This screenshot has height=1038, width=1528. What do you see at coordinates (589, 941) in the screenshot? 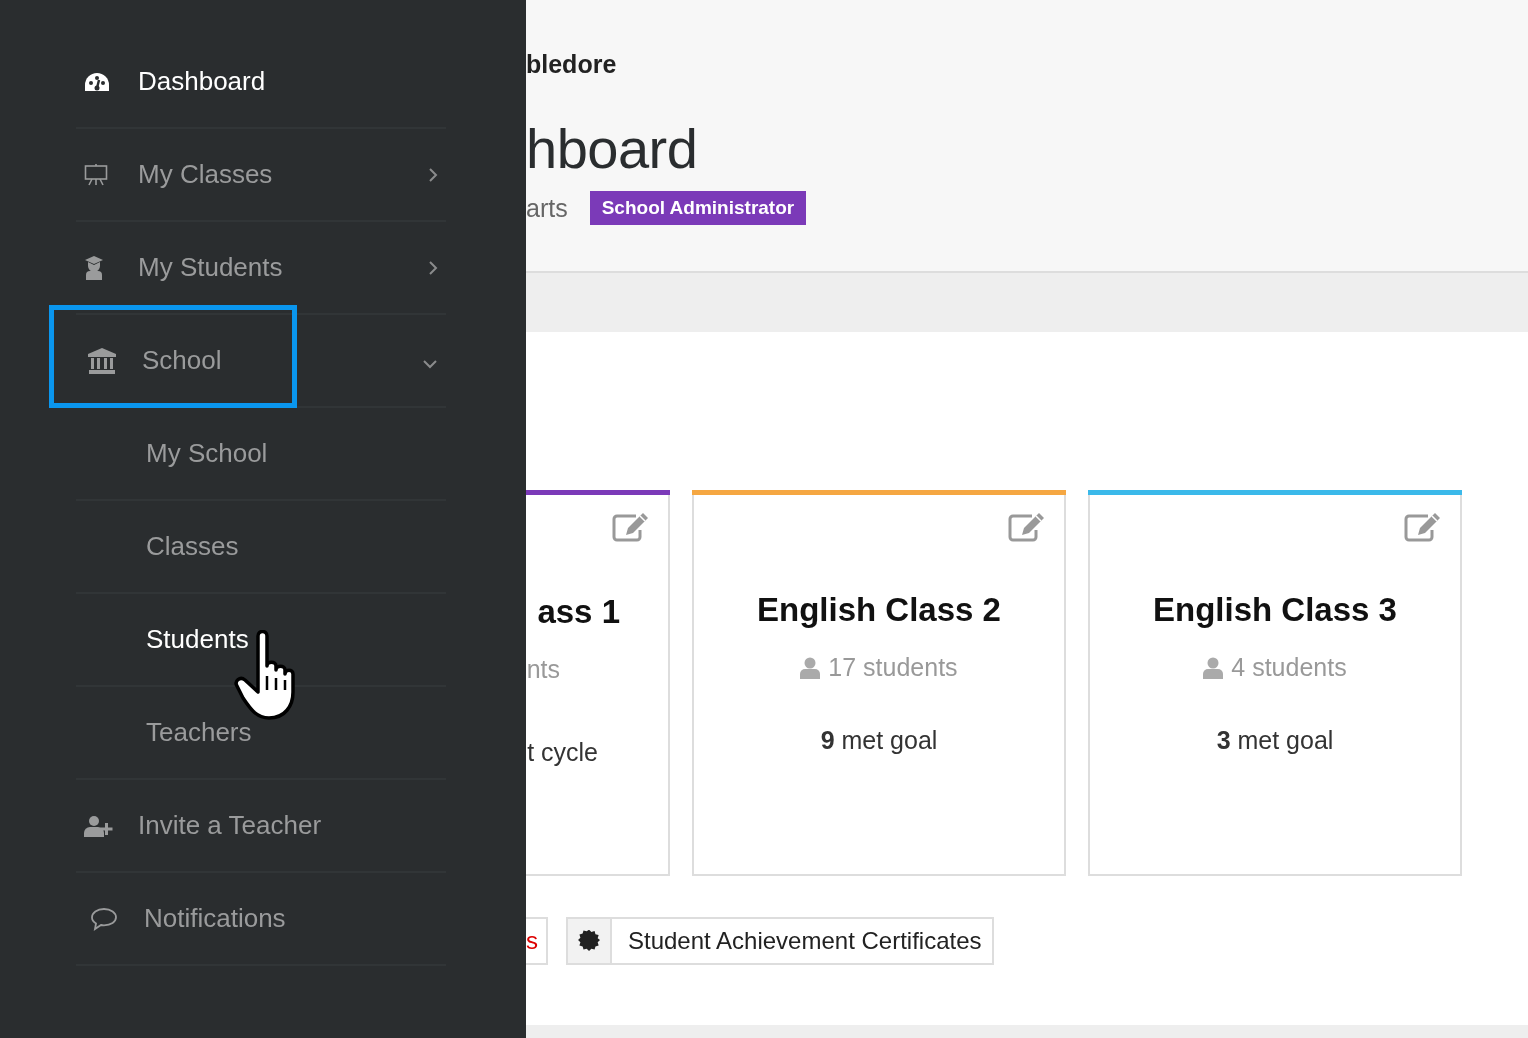
I see `seal-icon` at bounding box center [589, 941].